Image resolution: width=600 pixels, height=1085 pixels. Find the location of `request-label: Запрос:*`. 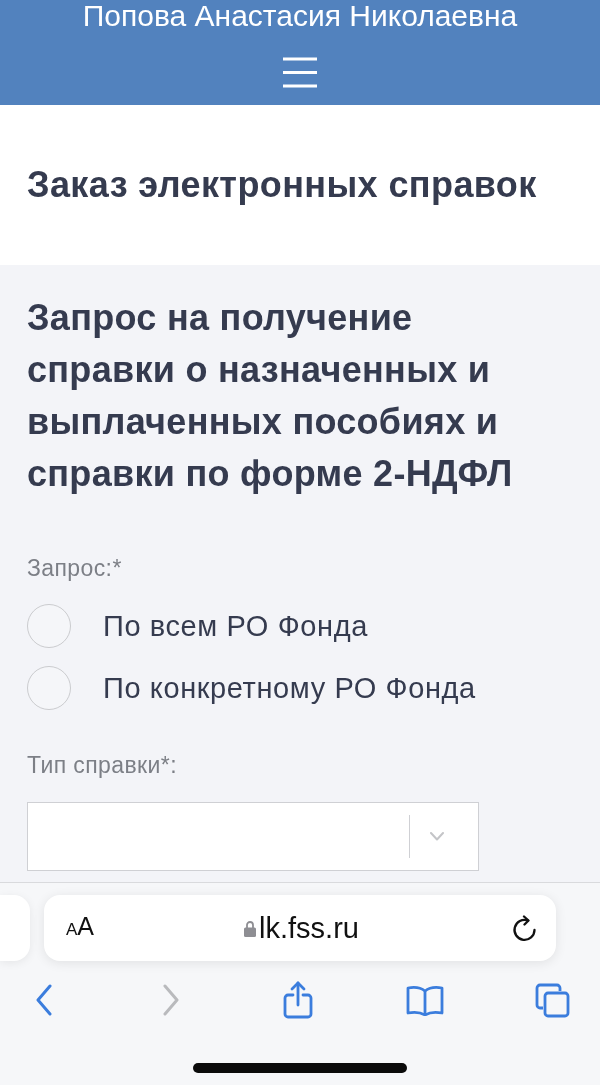

request-label: Запрос:* is located at coordinates (75, 568).